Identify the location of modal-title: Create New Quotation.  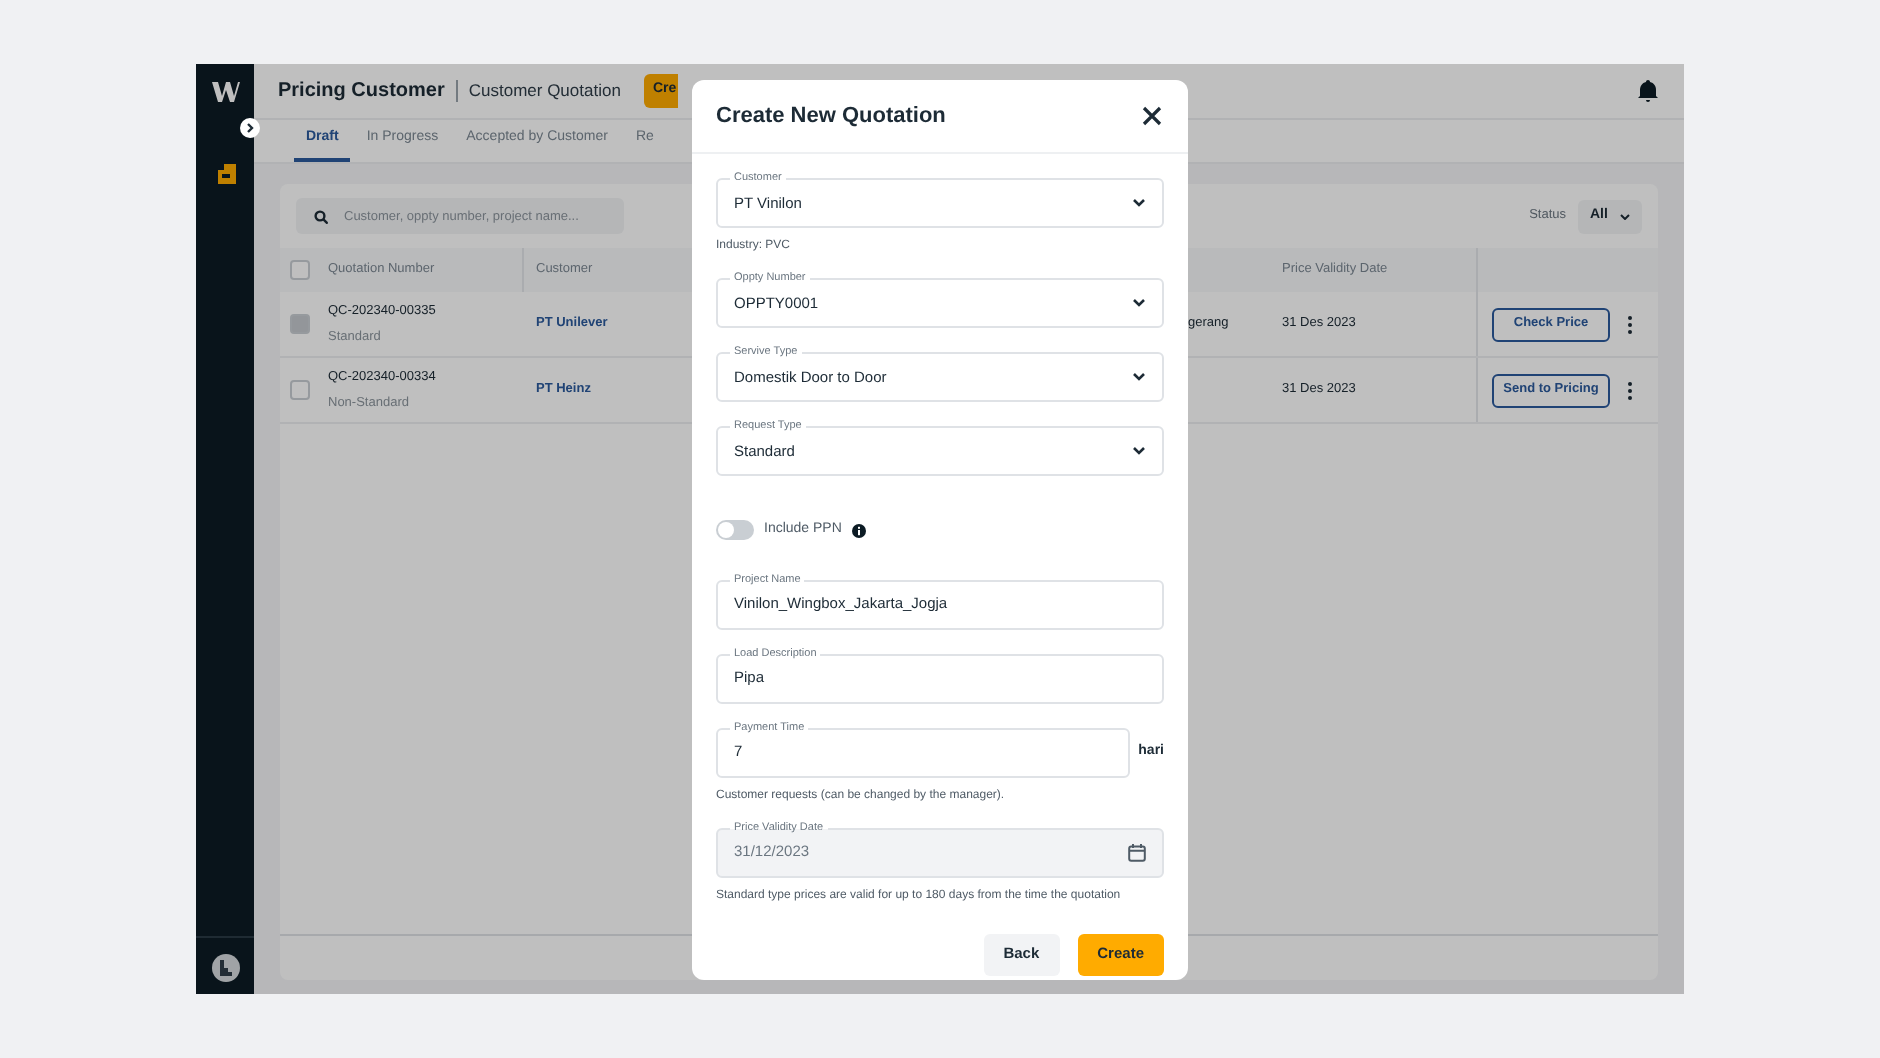
(831, 116).